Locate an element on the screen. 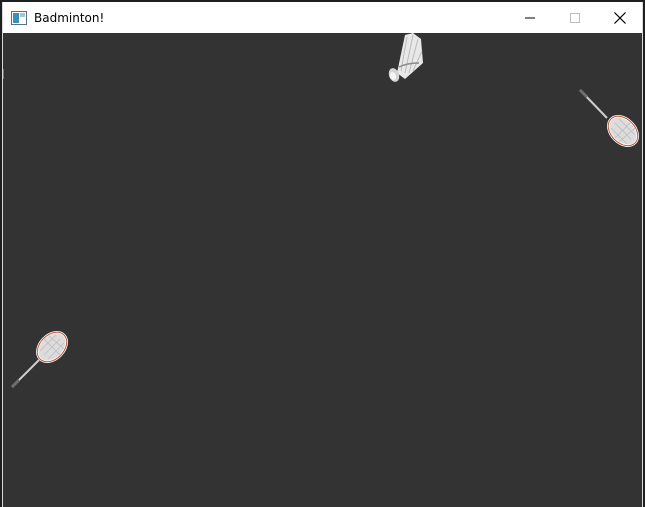 Image resolution: width=645 pixels, height=507 pixels. edge-marker is located at coordinates (3, 74).